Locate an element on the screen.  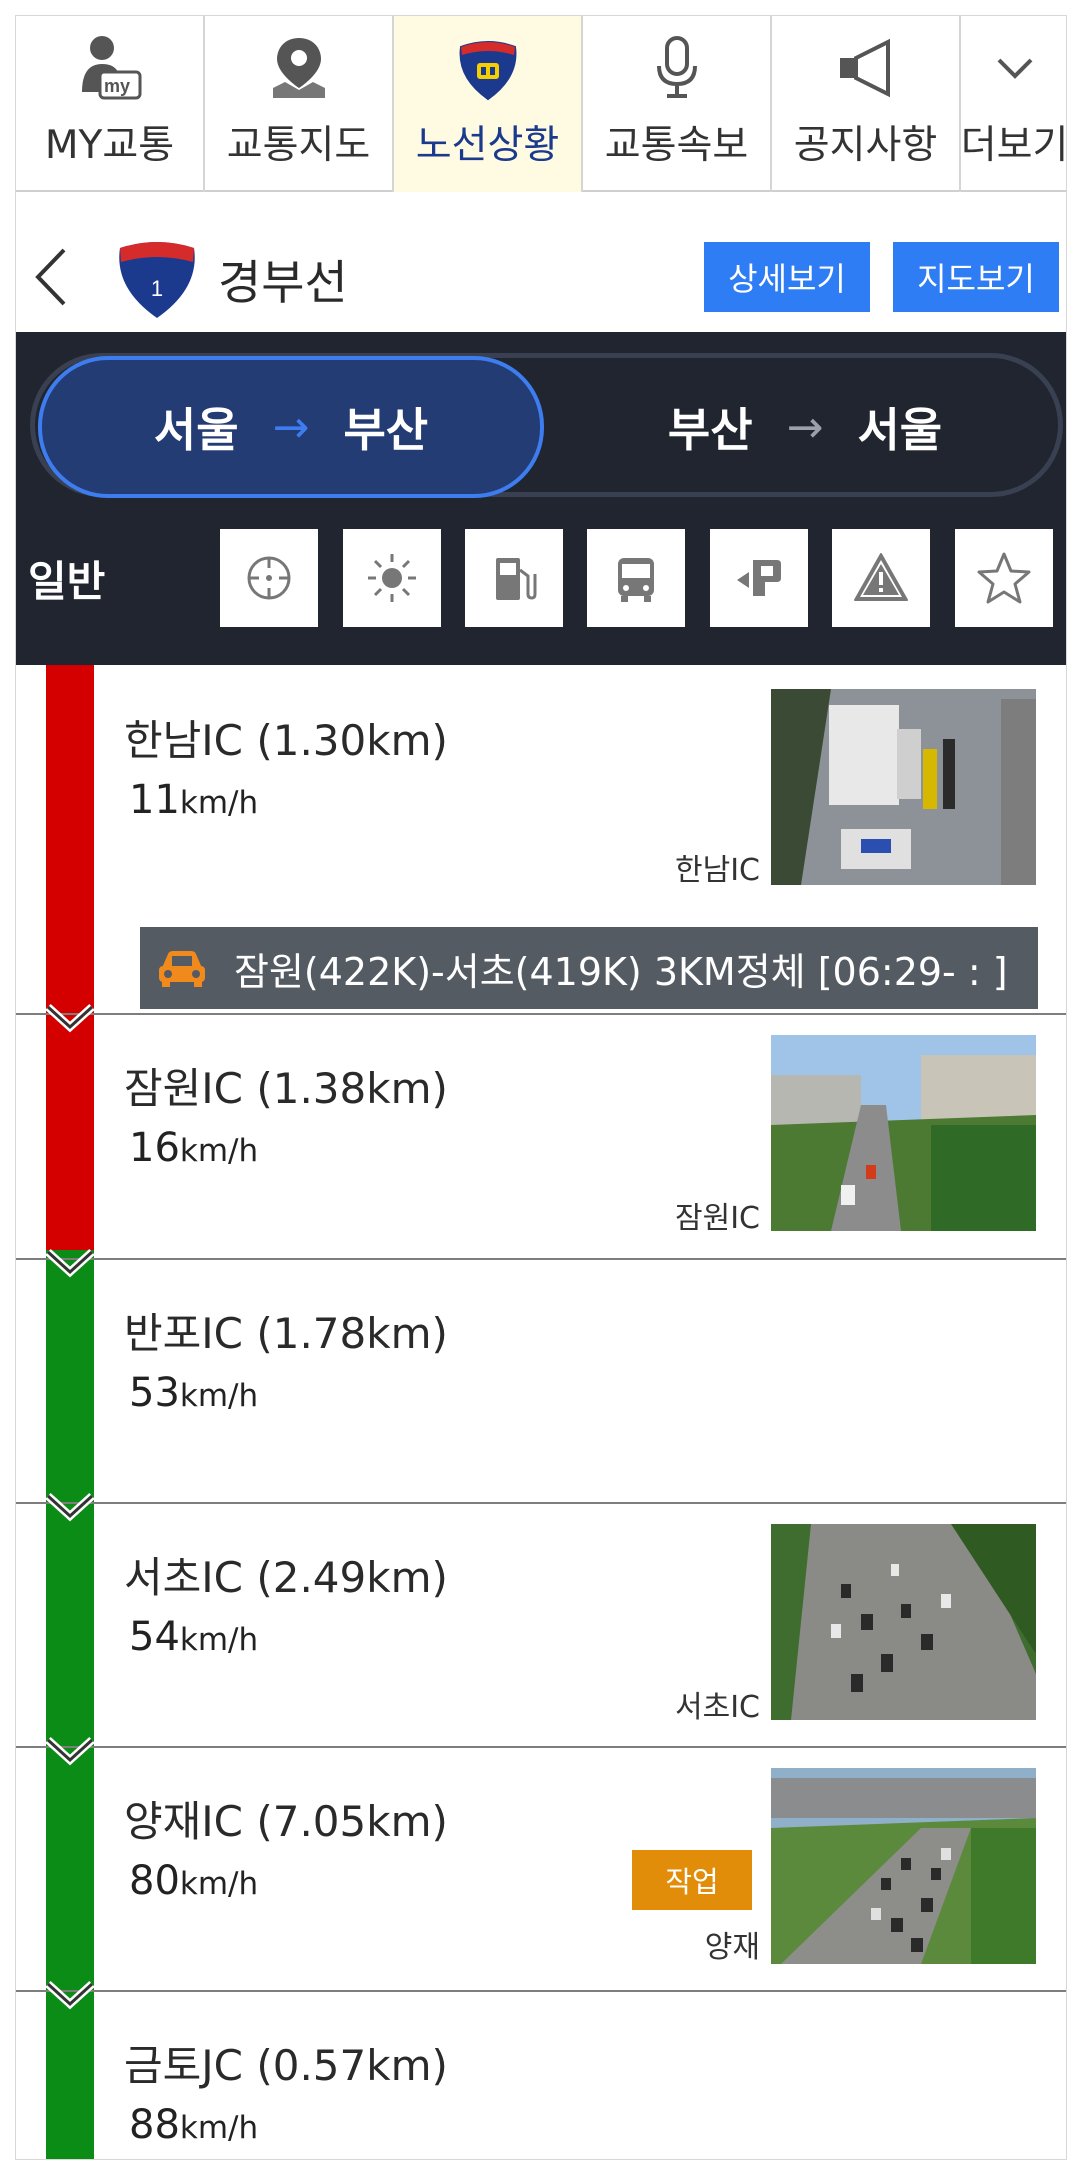
incident-text: 잠원(422K)-서초(419K) 3KM정체 [06:29- : ] is located at coordinates (621, 971).